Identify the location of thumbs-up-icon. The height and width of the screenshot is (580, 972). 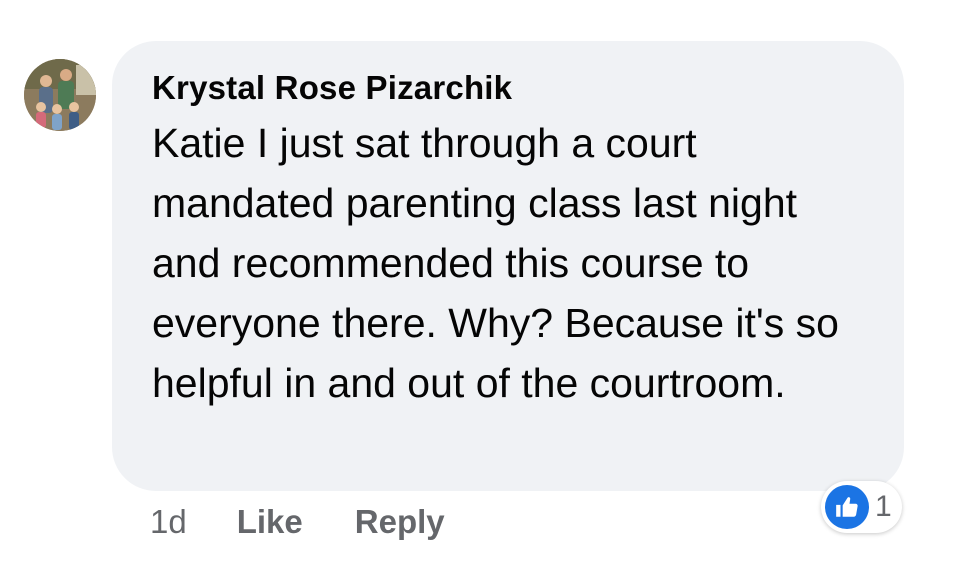
(847, 507).